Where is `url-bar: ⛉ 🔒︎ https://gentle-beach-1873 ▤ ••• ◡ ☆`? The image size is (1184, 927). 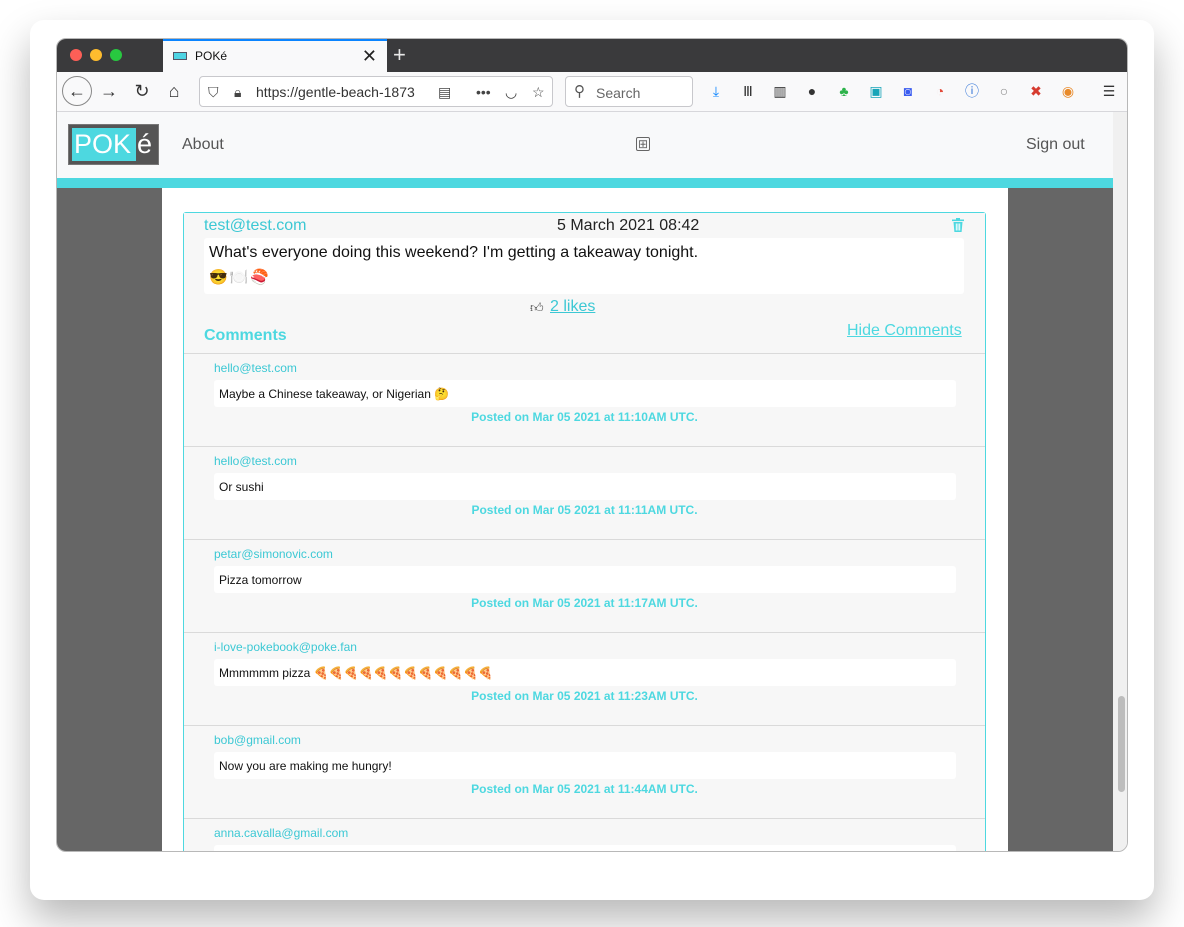 url-bar: ⛉ 🔒︎ https://gentle-beach-1873 ▤ ••• ◡ ☆ is located at coordinates (376, 91).